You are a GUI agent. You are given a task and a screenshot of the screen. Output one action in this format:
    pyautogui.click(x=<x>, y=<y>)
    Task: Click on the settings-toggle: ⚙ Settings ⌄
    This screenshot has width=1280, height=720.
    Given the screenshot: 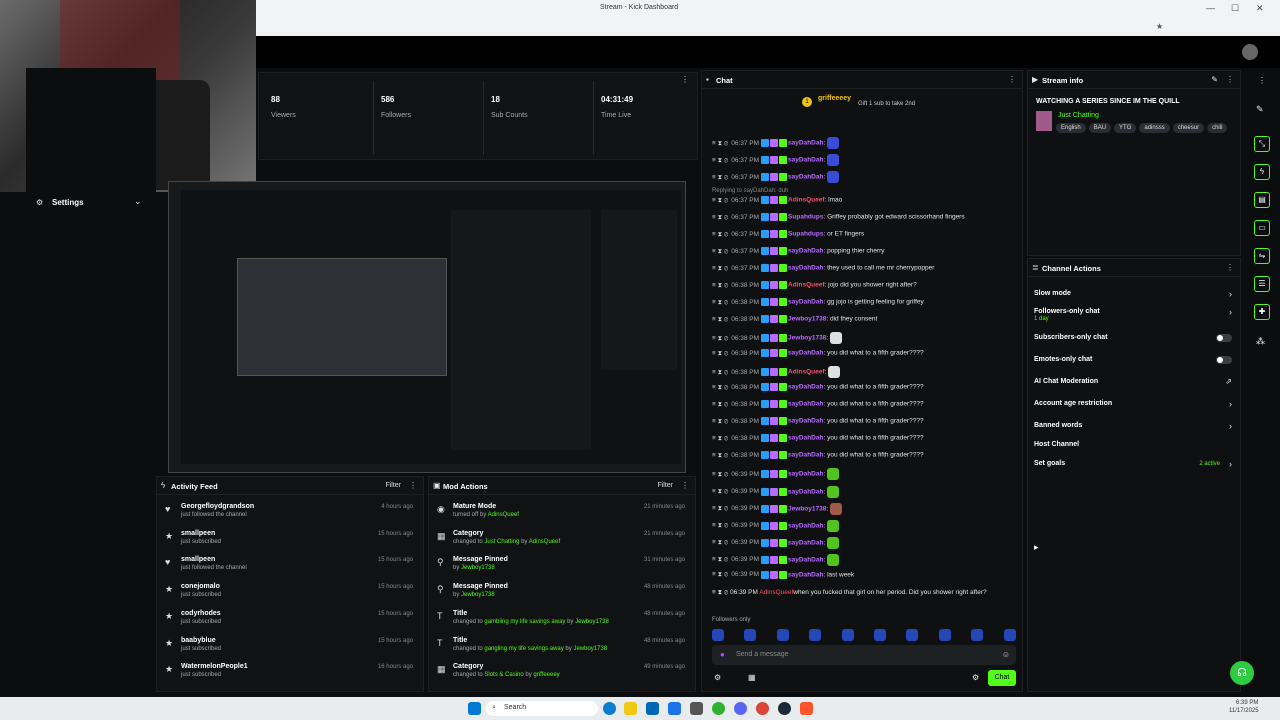 What is the action you would take?
    pyautogui.click(x=90, y=203)
    